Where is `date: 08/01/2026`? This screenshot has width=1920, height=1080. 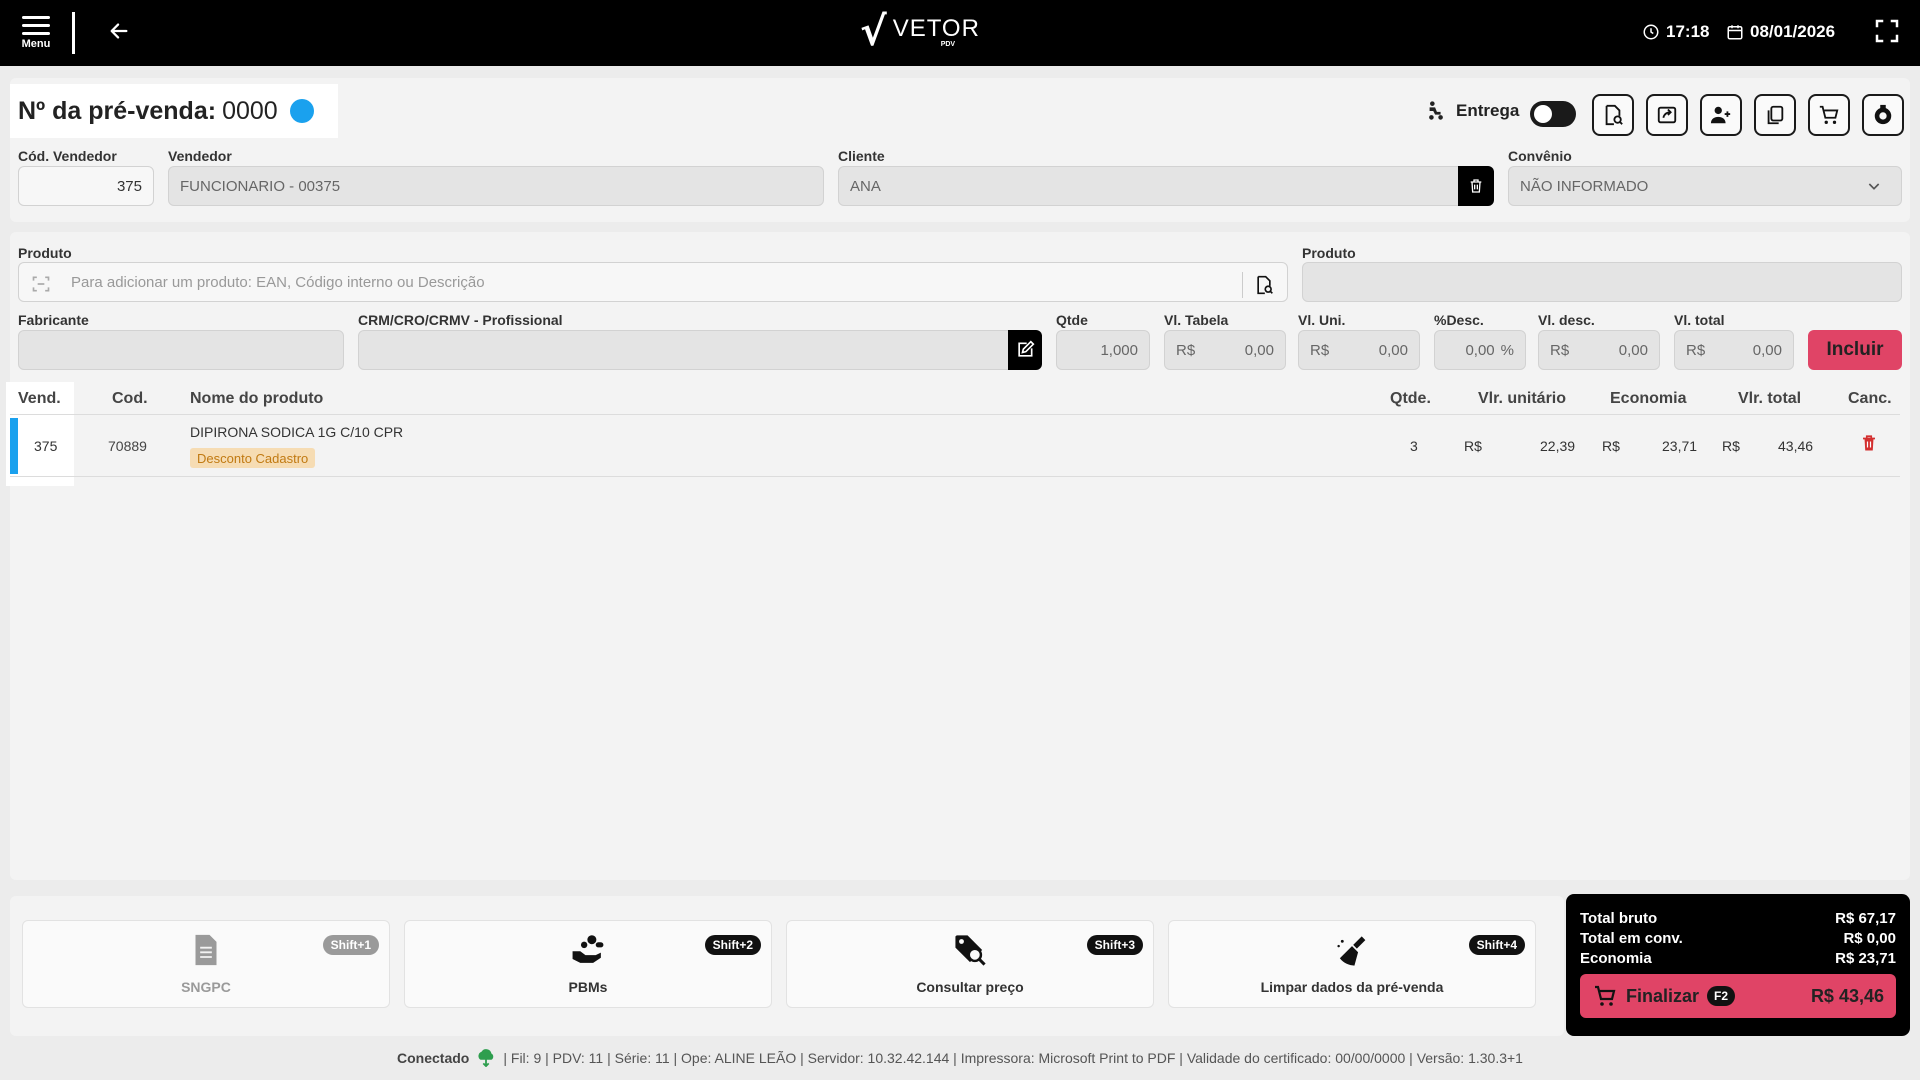 date: 08/01/2026 is located at coordinates (1780, 32).